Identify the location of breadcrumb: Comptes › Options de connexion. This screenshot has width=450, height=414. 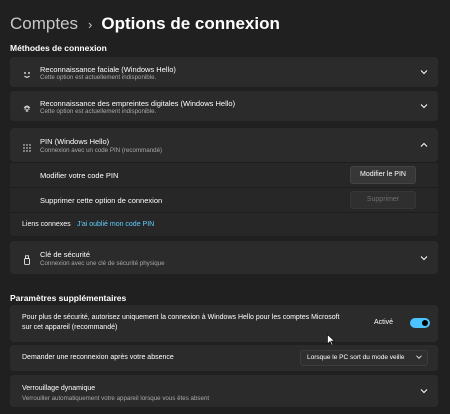
(145, 24).